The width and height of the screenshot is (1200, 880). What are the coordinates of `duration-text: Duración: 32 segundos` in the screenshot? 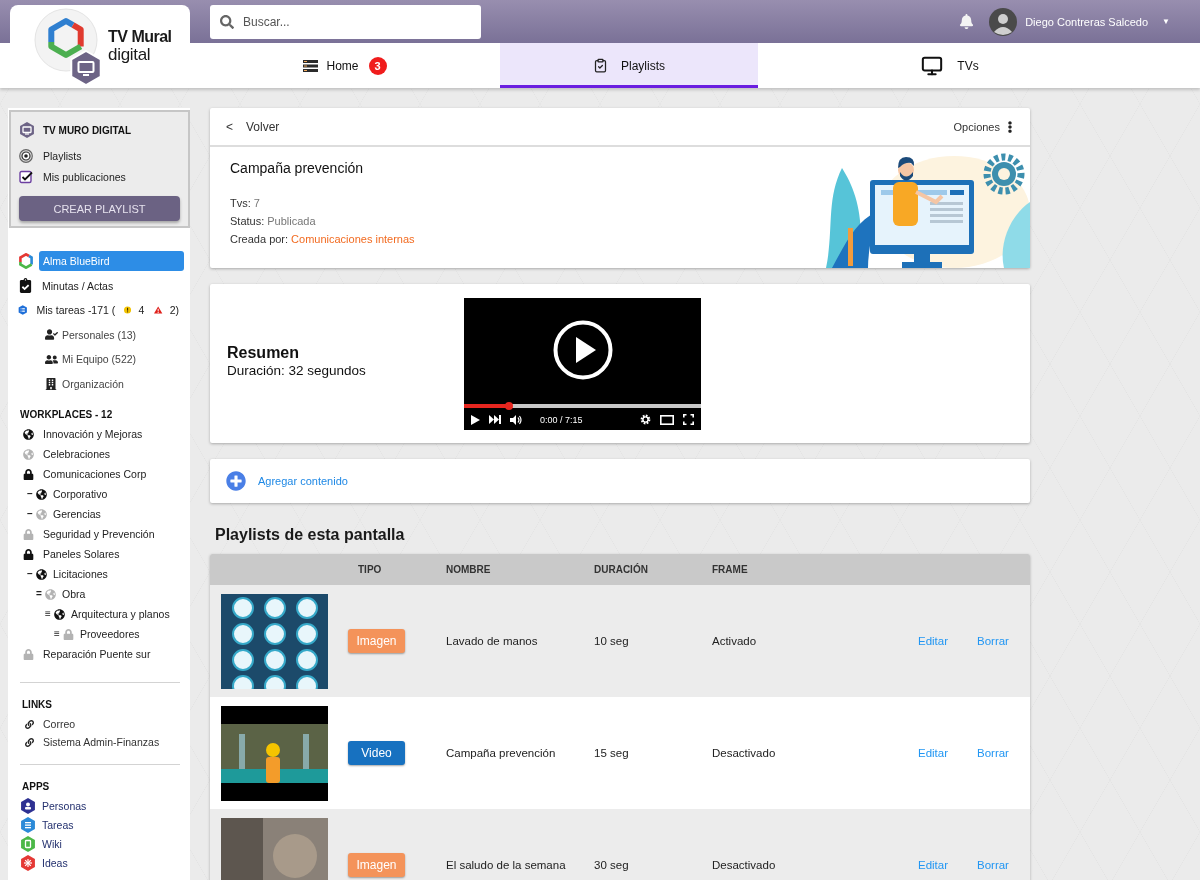 It's located at (296, 370).